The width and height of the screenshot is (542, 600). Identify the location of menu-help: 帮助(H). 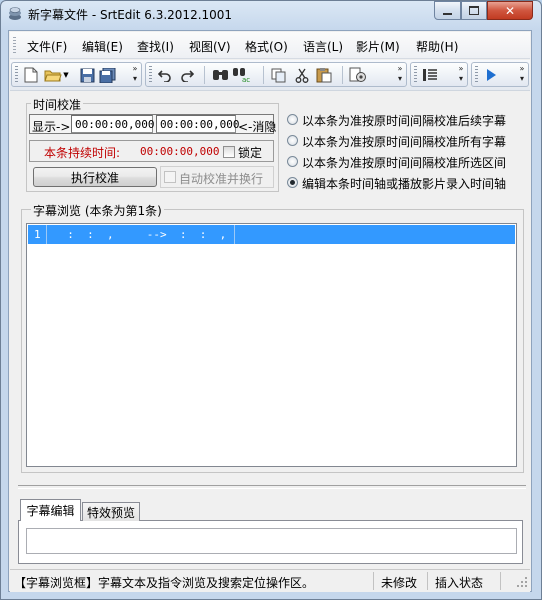
(437, 46).